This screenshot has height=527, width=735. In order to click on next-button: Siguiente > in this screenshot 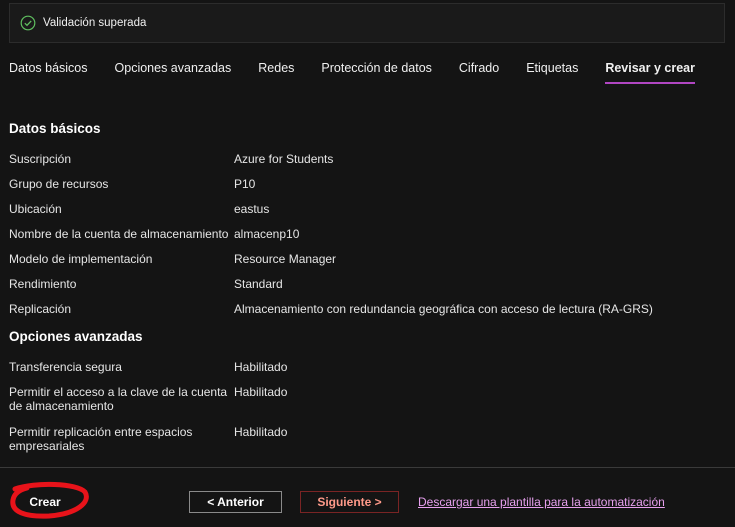, I will do `click(349, 502)`.